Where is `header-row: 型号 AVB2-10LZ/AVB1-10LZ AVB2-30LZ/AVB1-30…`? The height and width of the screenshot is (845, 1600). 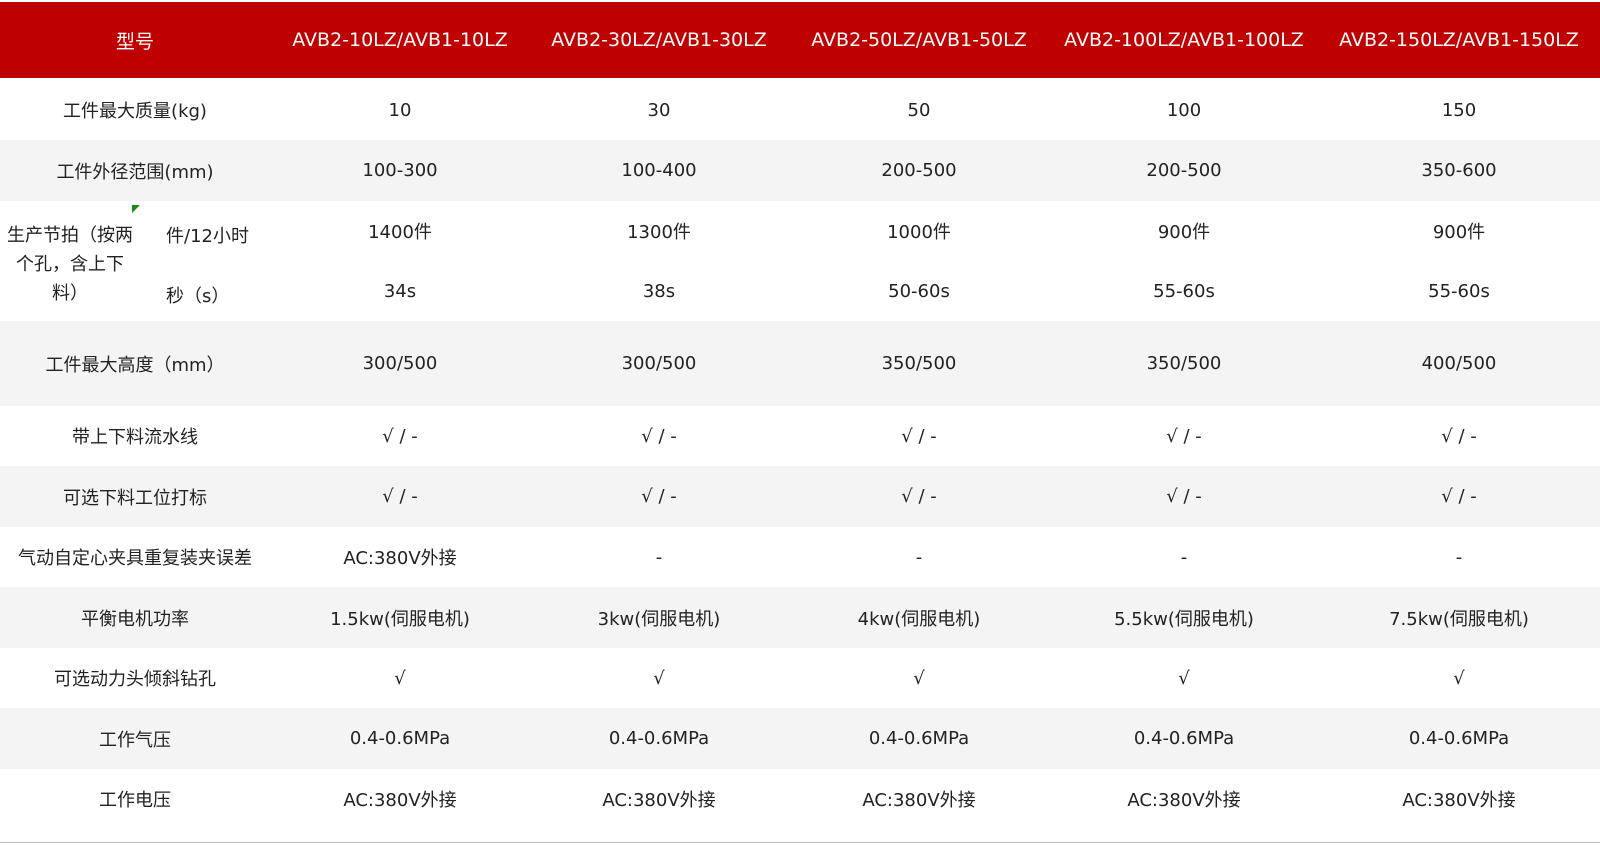
header-row: 型号 AVB2-10LZ/AVB1-10LZ AVB2-30LZ/AVB1-30… is located at coordinates (800, 40).